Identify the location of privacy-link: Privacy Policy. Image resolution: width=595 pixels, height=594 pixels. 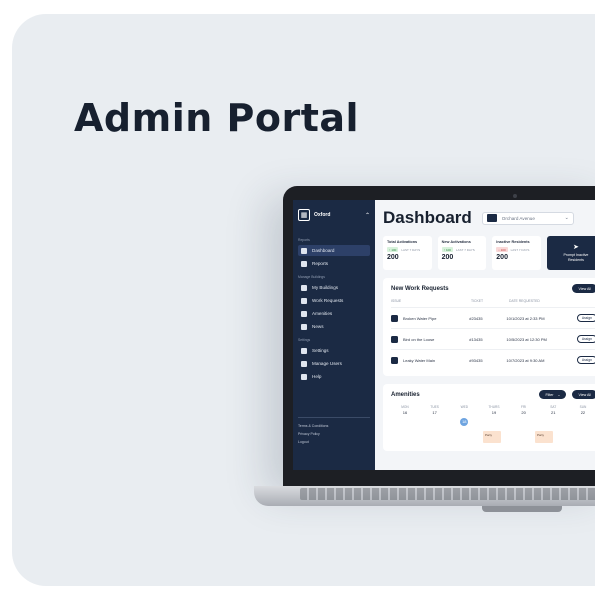
(334, 434).